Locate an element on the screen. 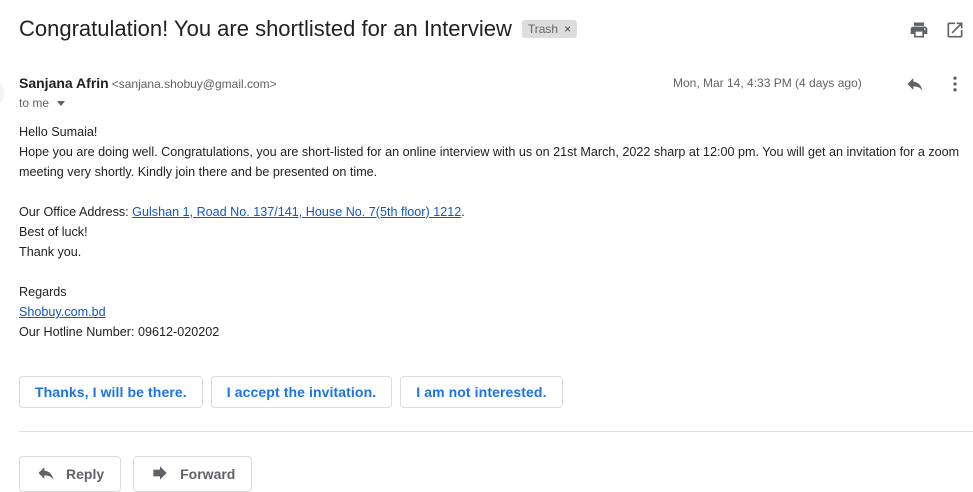 This screenshot has width=973, height=492. label-chip-text: Trash is located at coordinates (543, 29).